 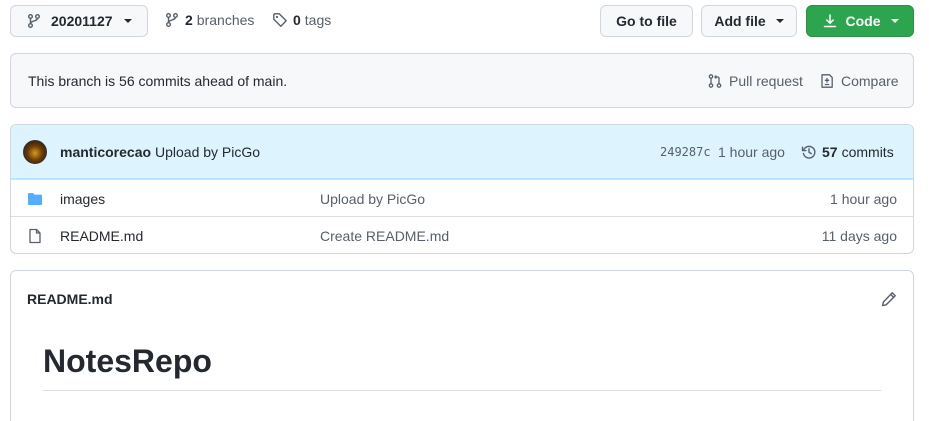 I want to click on file-name: images, so click(x=82, y=199).